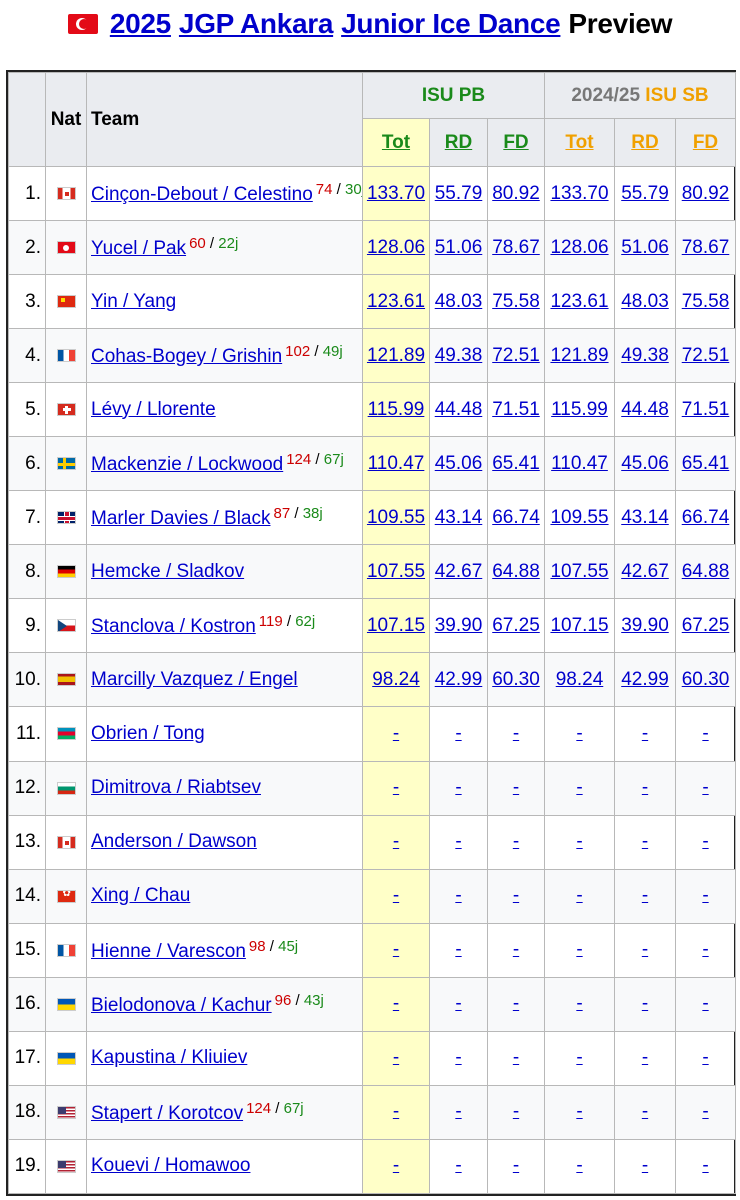  I want to click on score-link: 115.99, so click(396, 409).